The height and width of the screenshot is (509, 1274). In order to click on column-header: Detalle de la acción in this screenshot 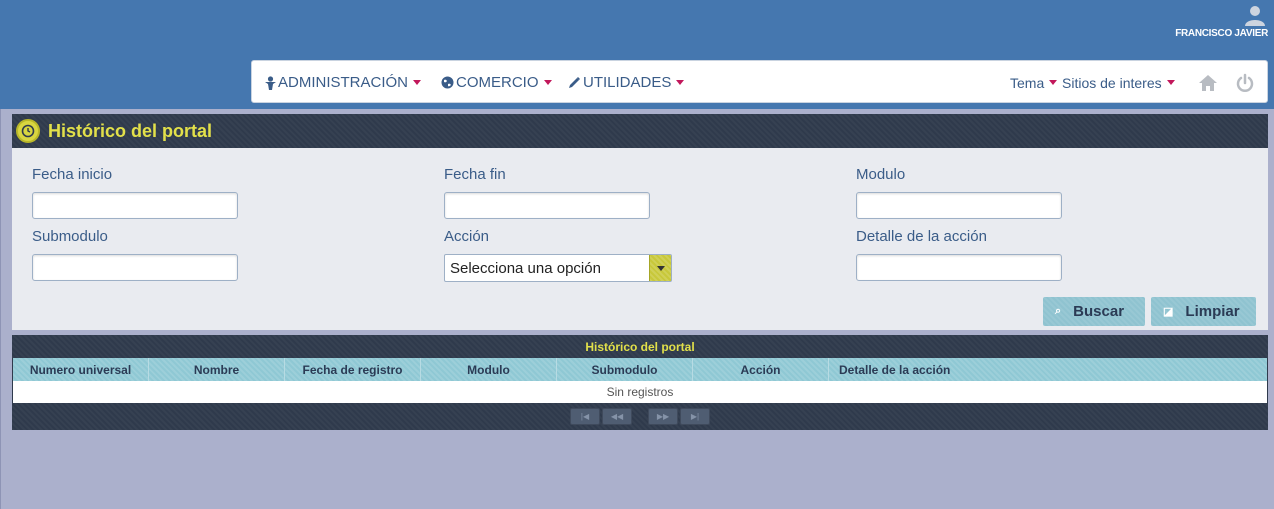, I will do `click(1048, 369)`.